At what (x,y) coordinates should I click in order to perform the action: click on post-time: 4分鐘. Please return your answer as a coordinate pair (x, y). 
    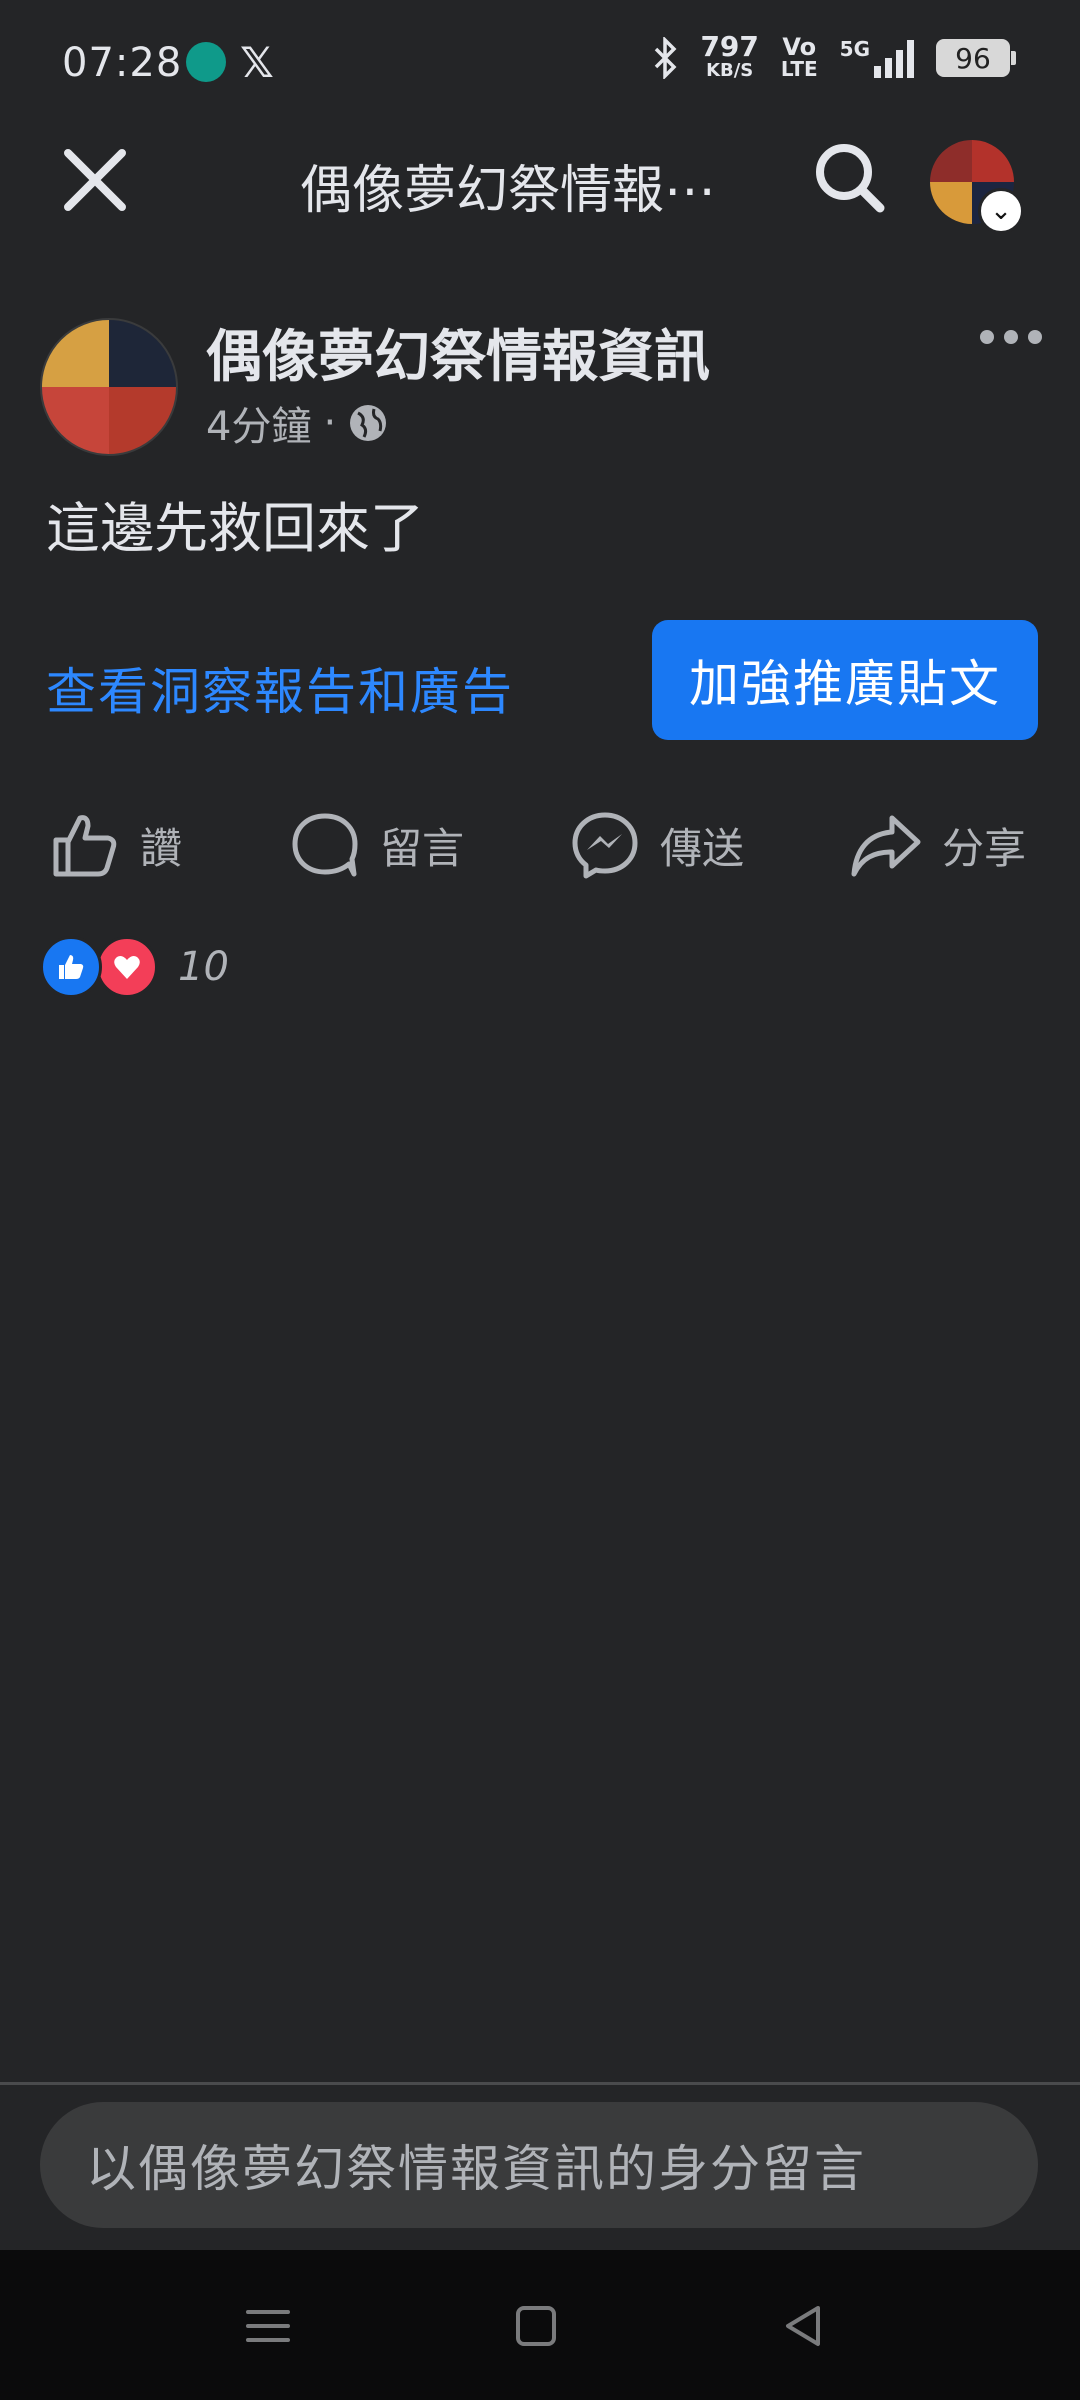
    Looking at the image, I should click on (258, 423).